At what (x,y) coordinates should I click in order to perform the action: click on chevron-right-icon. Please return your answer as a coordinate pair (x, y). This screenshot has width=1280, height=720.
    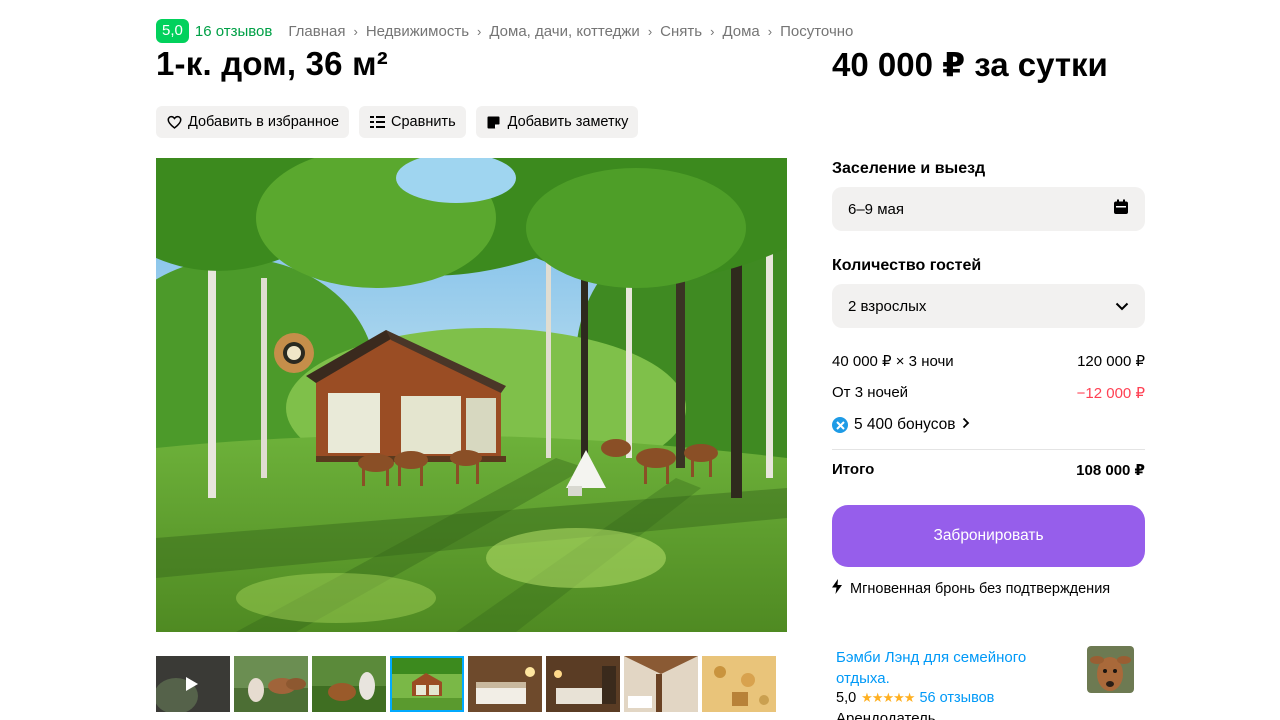
    Looking at the image, I should click on (966, 425).